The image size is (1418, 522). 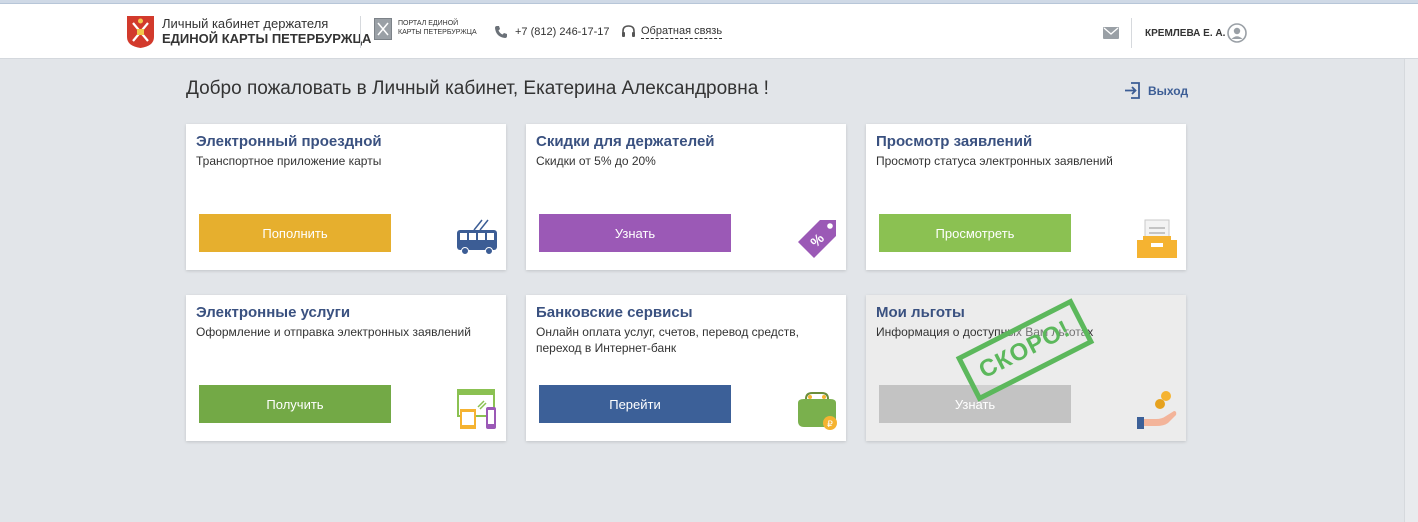 What do you see at coordinates (289, 161) in the screenshot?
I see `card-description: Транспортное приложение карты` at bounding box center [289, 161].